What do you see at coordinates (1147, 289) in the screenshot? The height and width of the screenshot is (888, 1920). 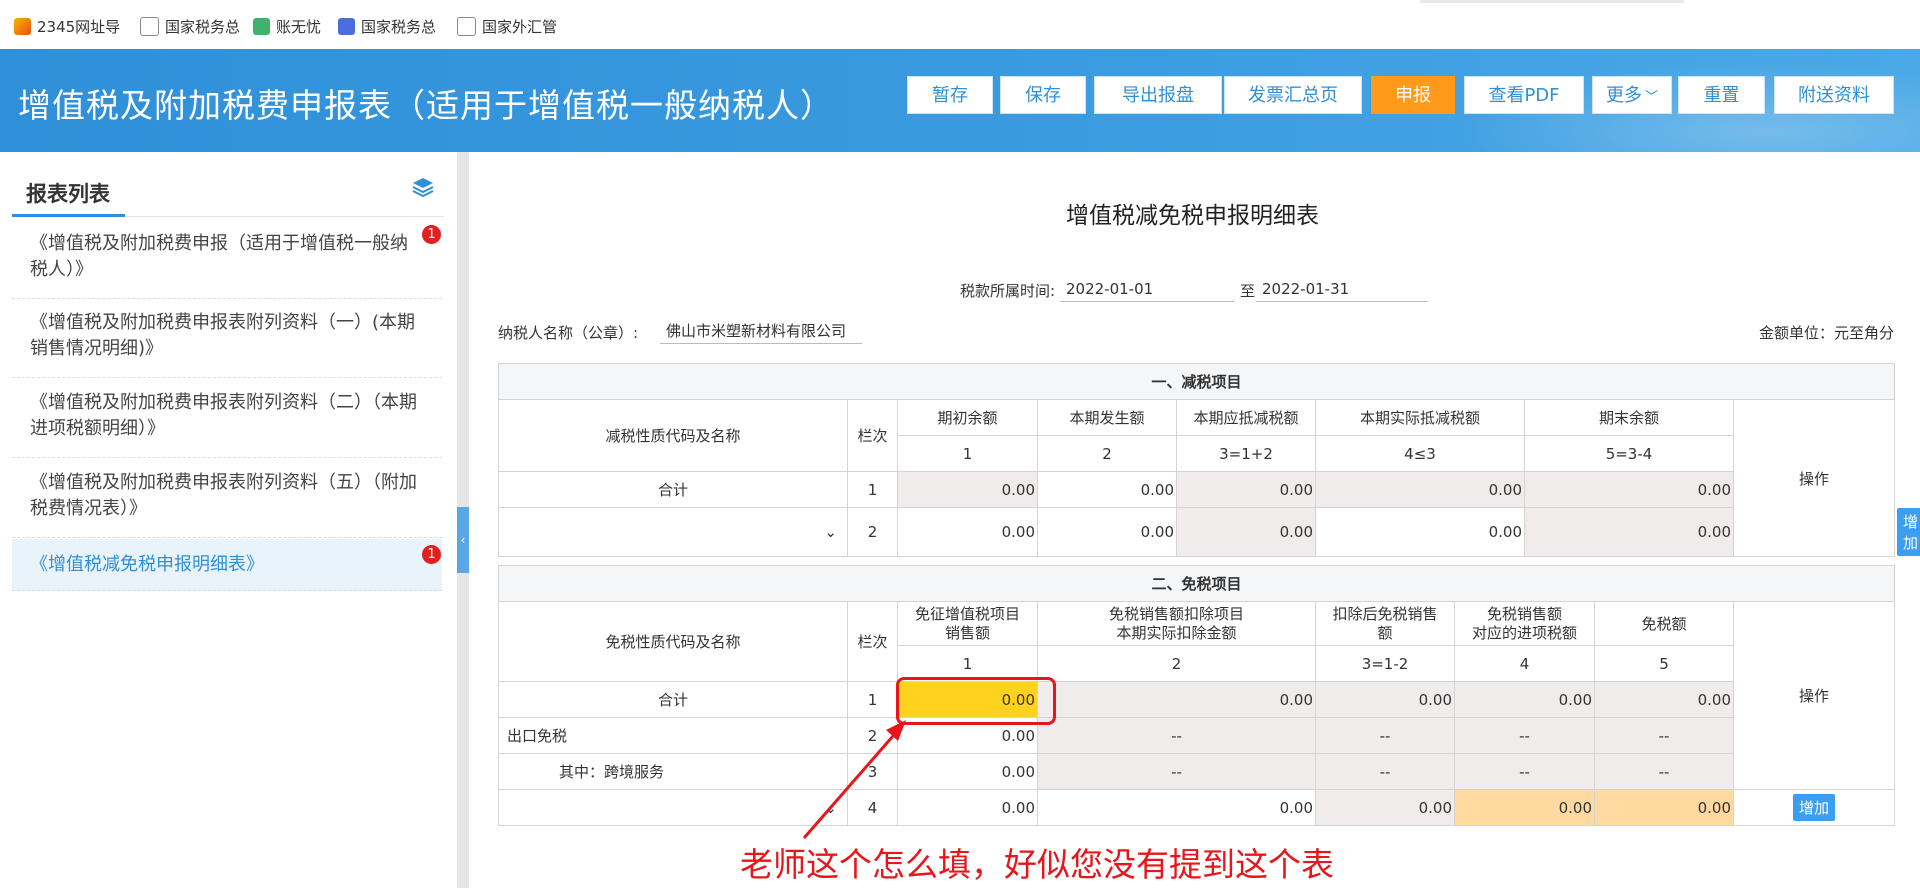 I see `period-from-field: 2022-01-01` at bounding box center [1147, 289].